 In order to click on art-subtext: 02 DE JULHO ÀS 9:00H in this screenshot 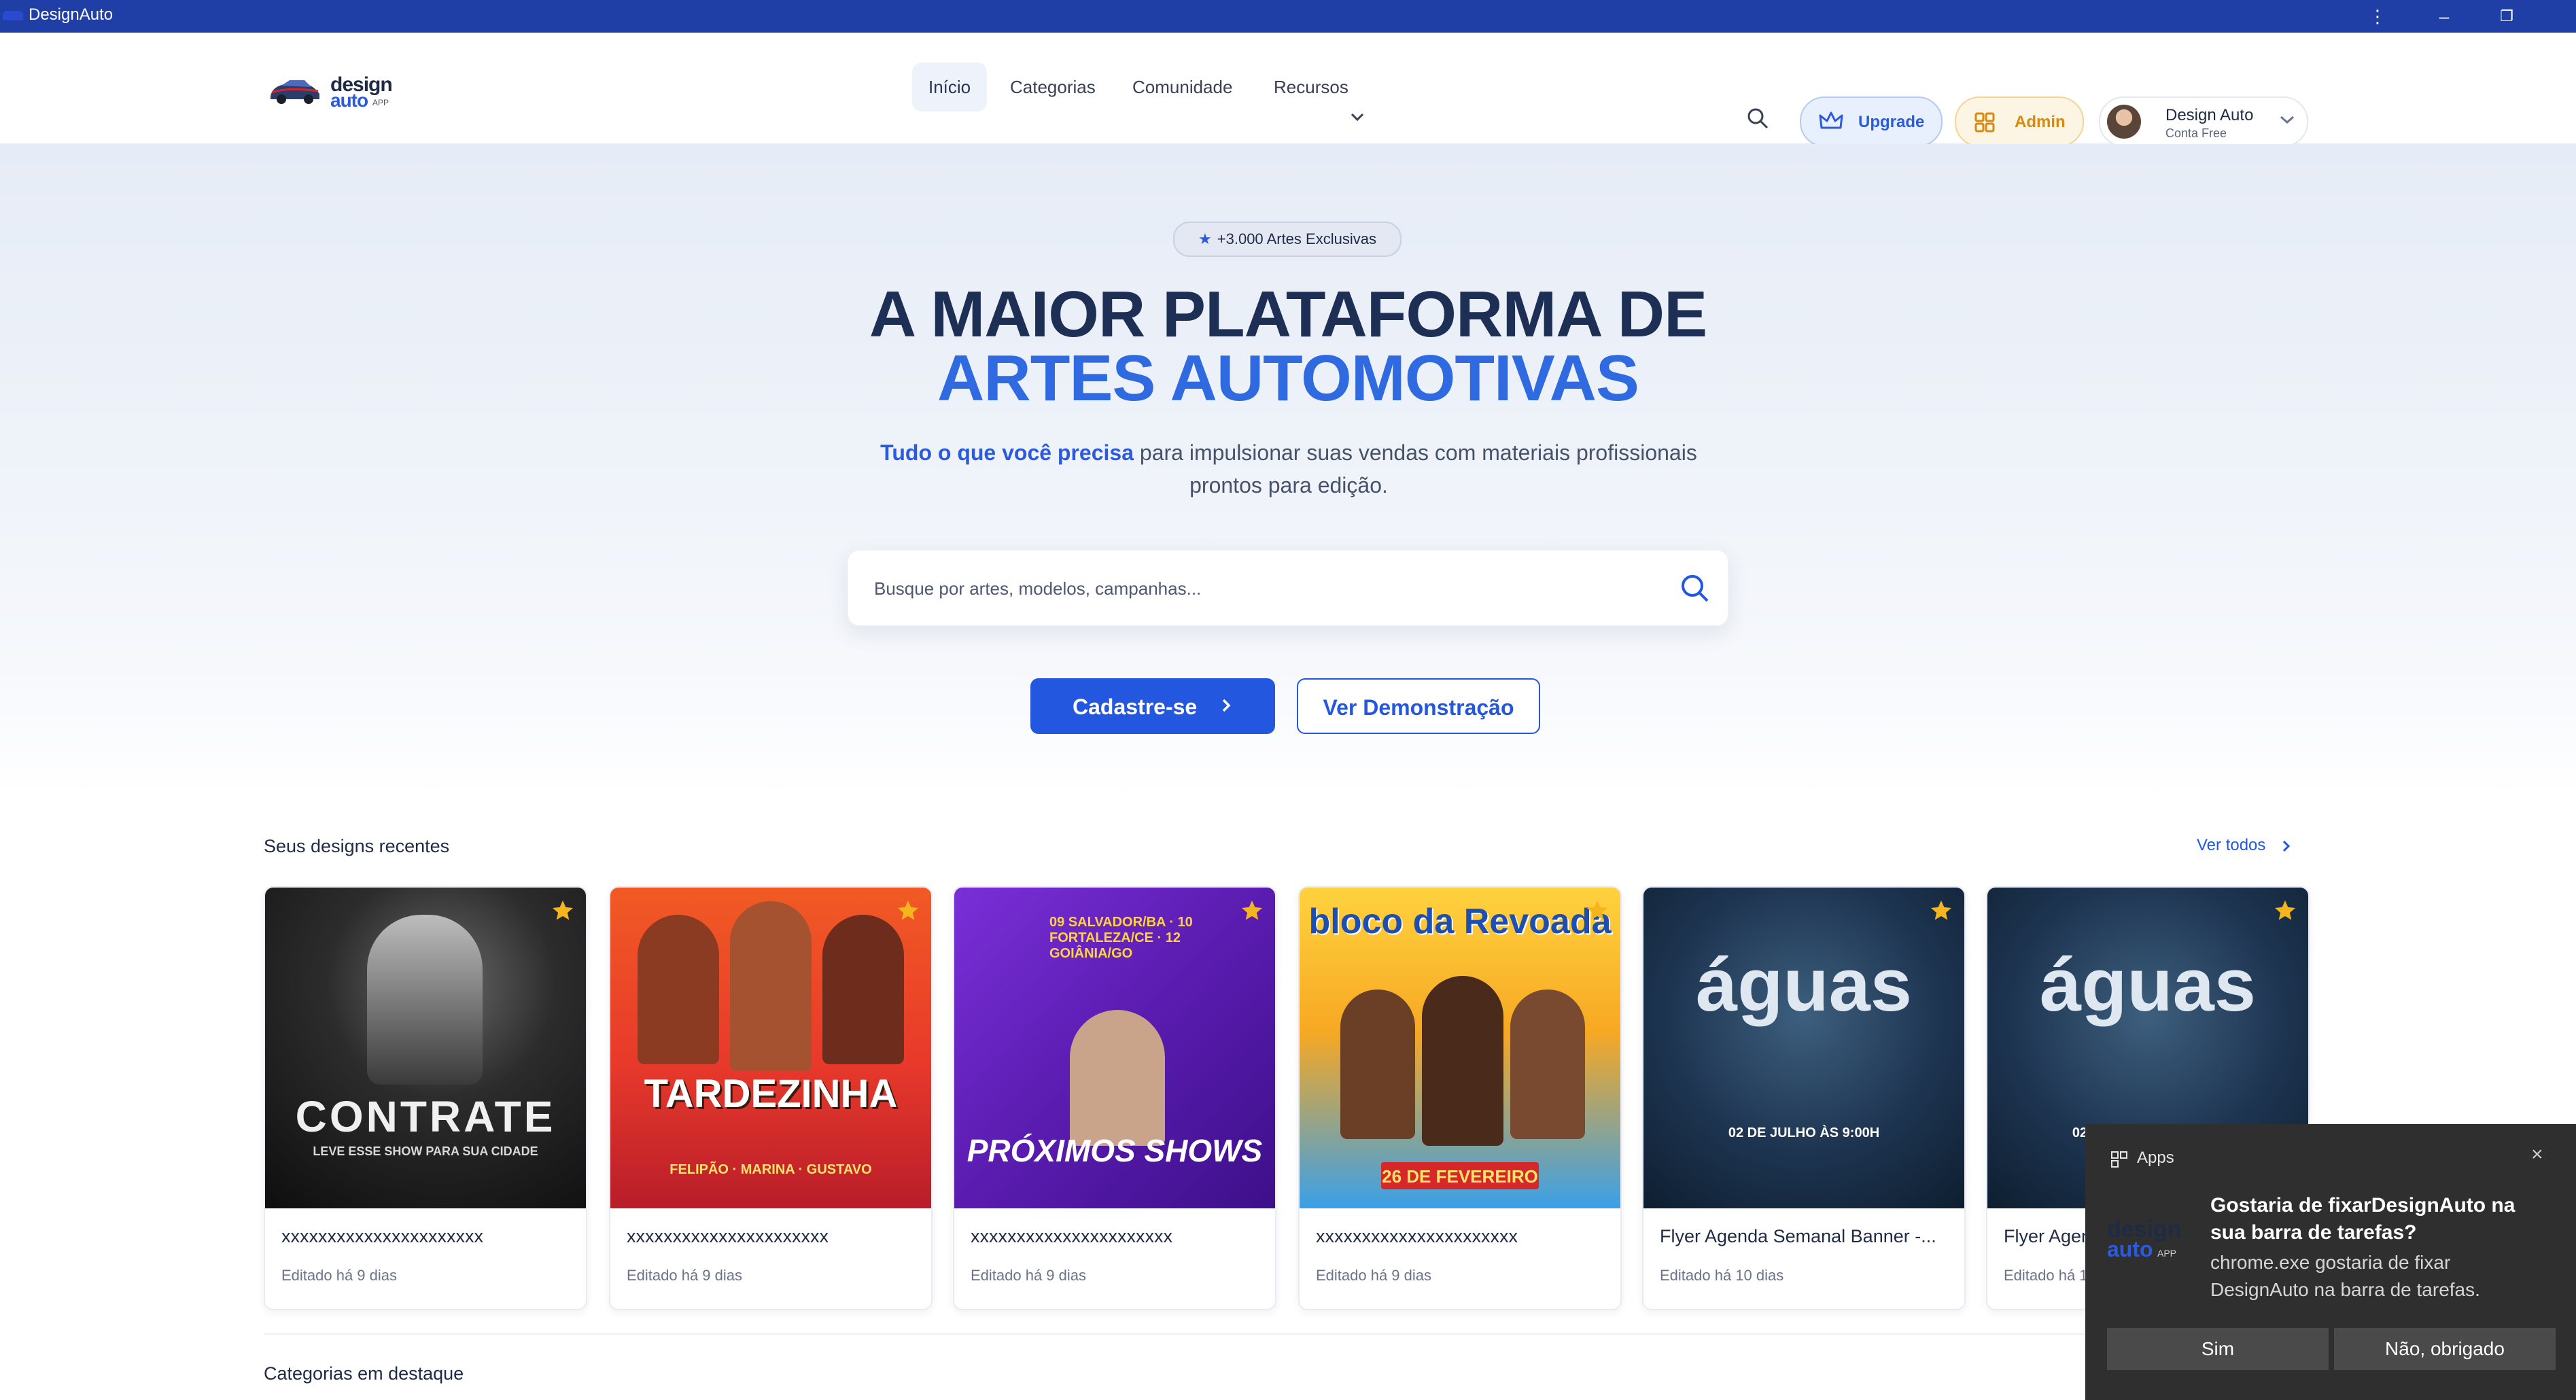, I will do `click(1804, 1133)`.